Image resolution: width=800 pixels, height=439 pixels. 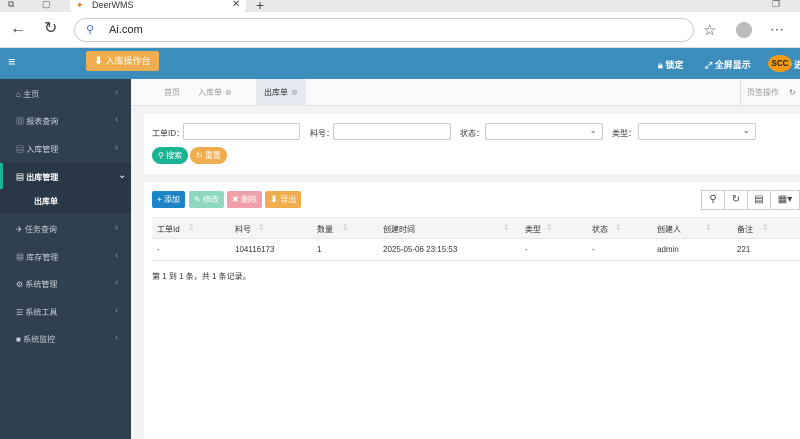 What do you see at coordinates (322, 133) in the screenshot?
I see `material-label: 料号：` at bounding box center [322, 133].